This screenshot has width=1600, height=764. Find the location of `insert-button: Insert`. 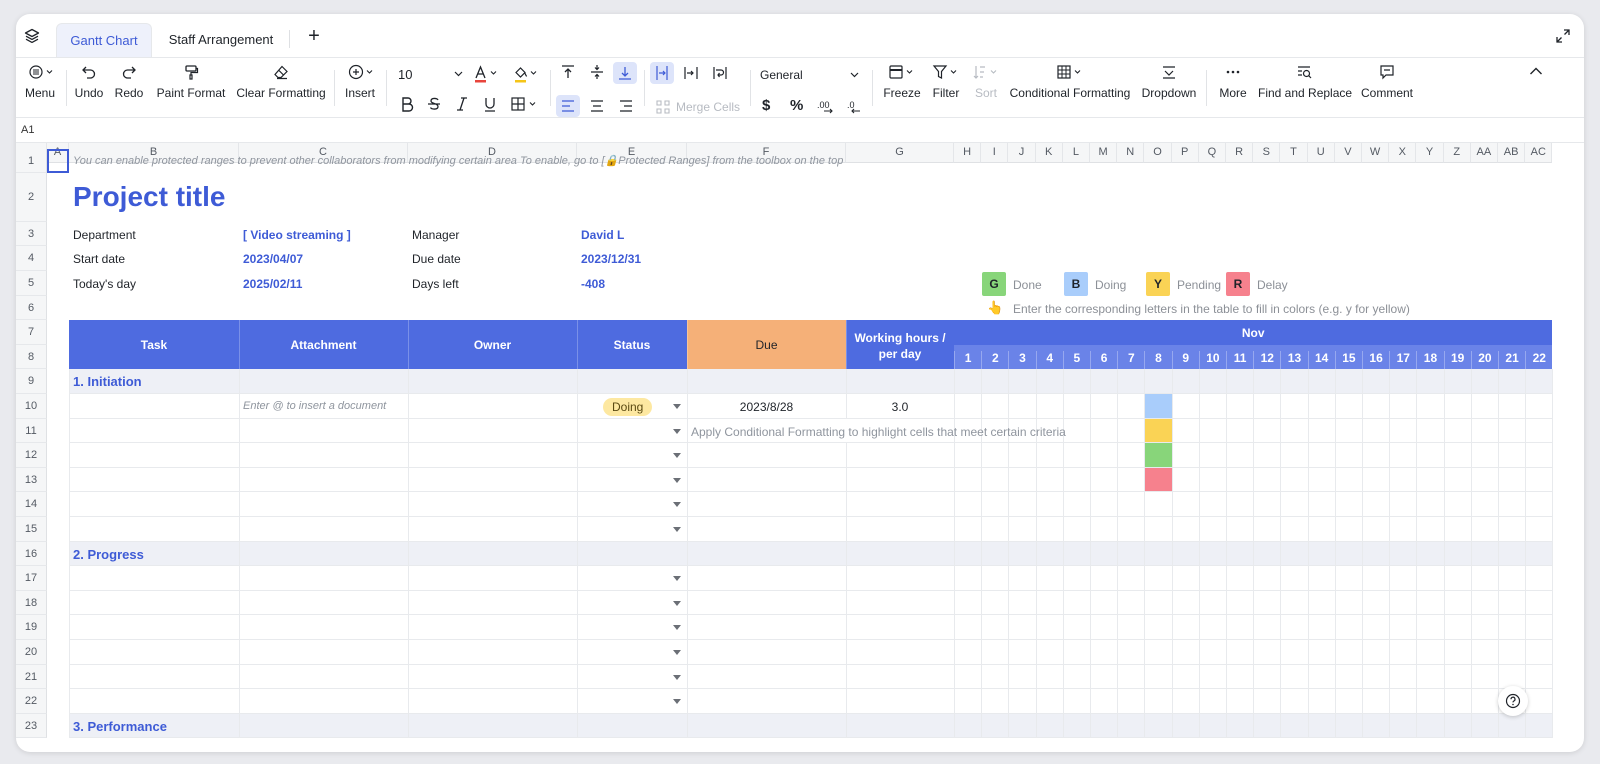

insert-button: Insert is located at coordinates (360, 82).